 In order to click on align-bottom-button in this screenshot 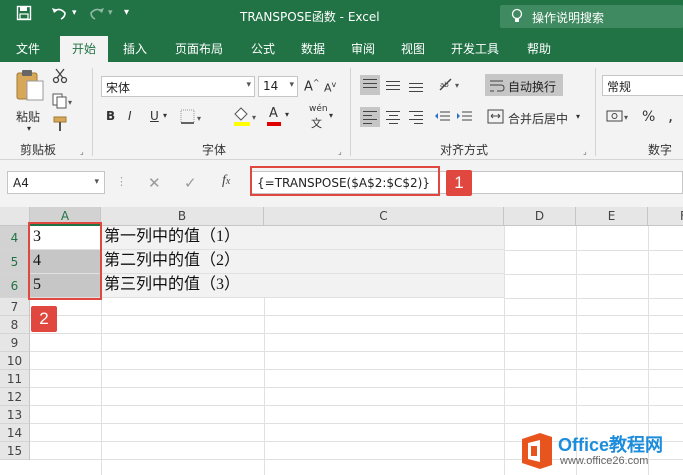, I will do `click(416, 85)`.